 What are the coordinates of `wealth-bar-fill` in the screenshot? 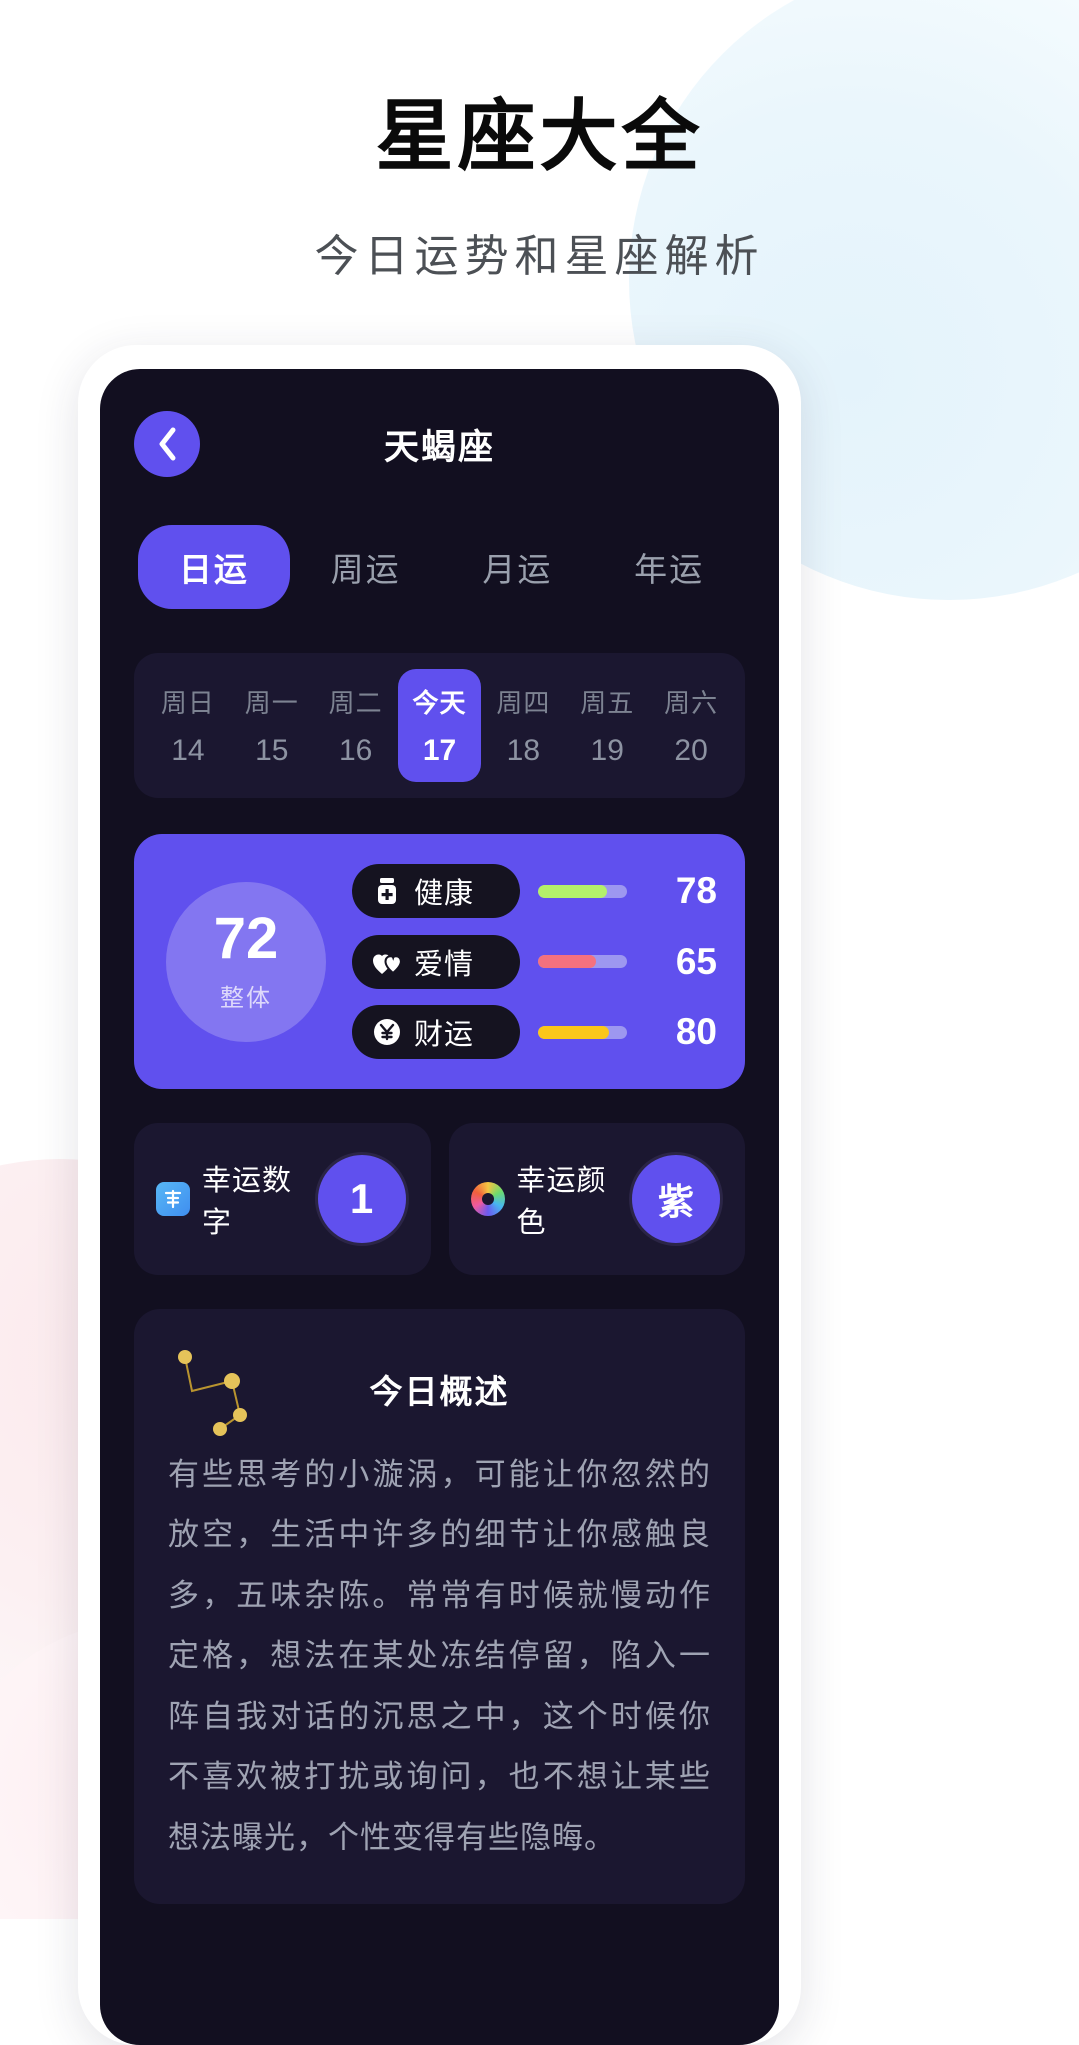 It's located at (574, 1032).